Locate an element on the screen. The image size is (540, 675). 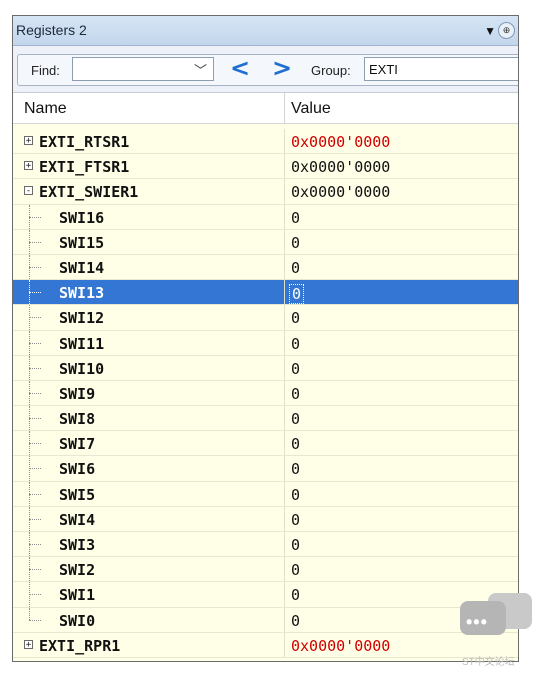
find-combobox: ﹀ is located at coordinates (143, 69).